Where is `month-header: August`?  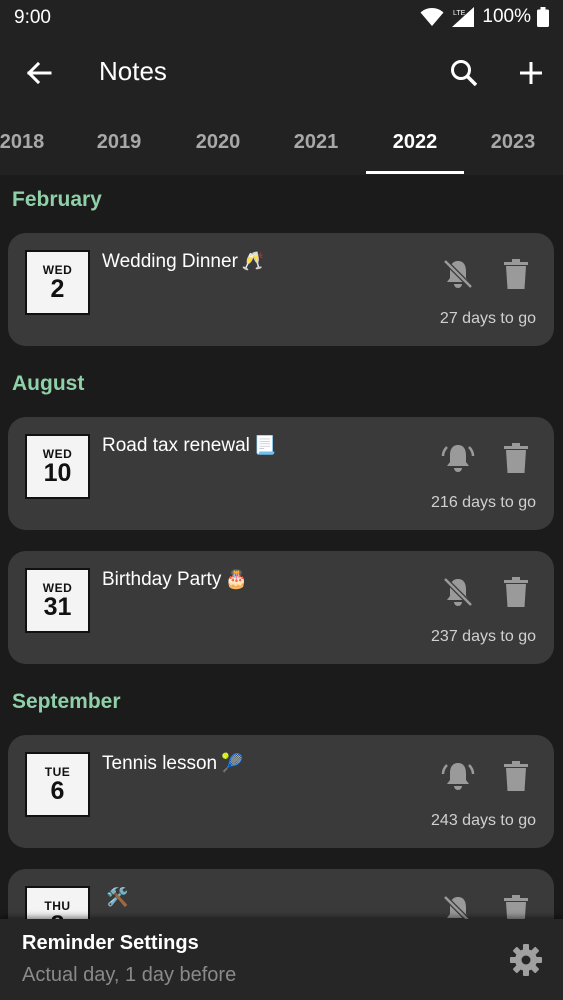
month-header: August is located at coordinates (48, 383).